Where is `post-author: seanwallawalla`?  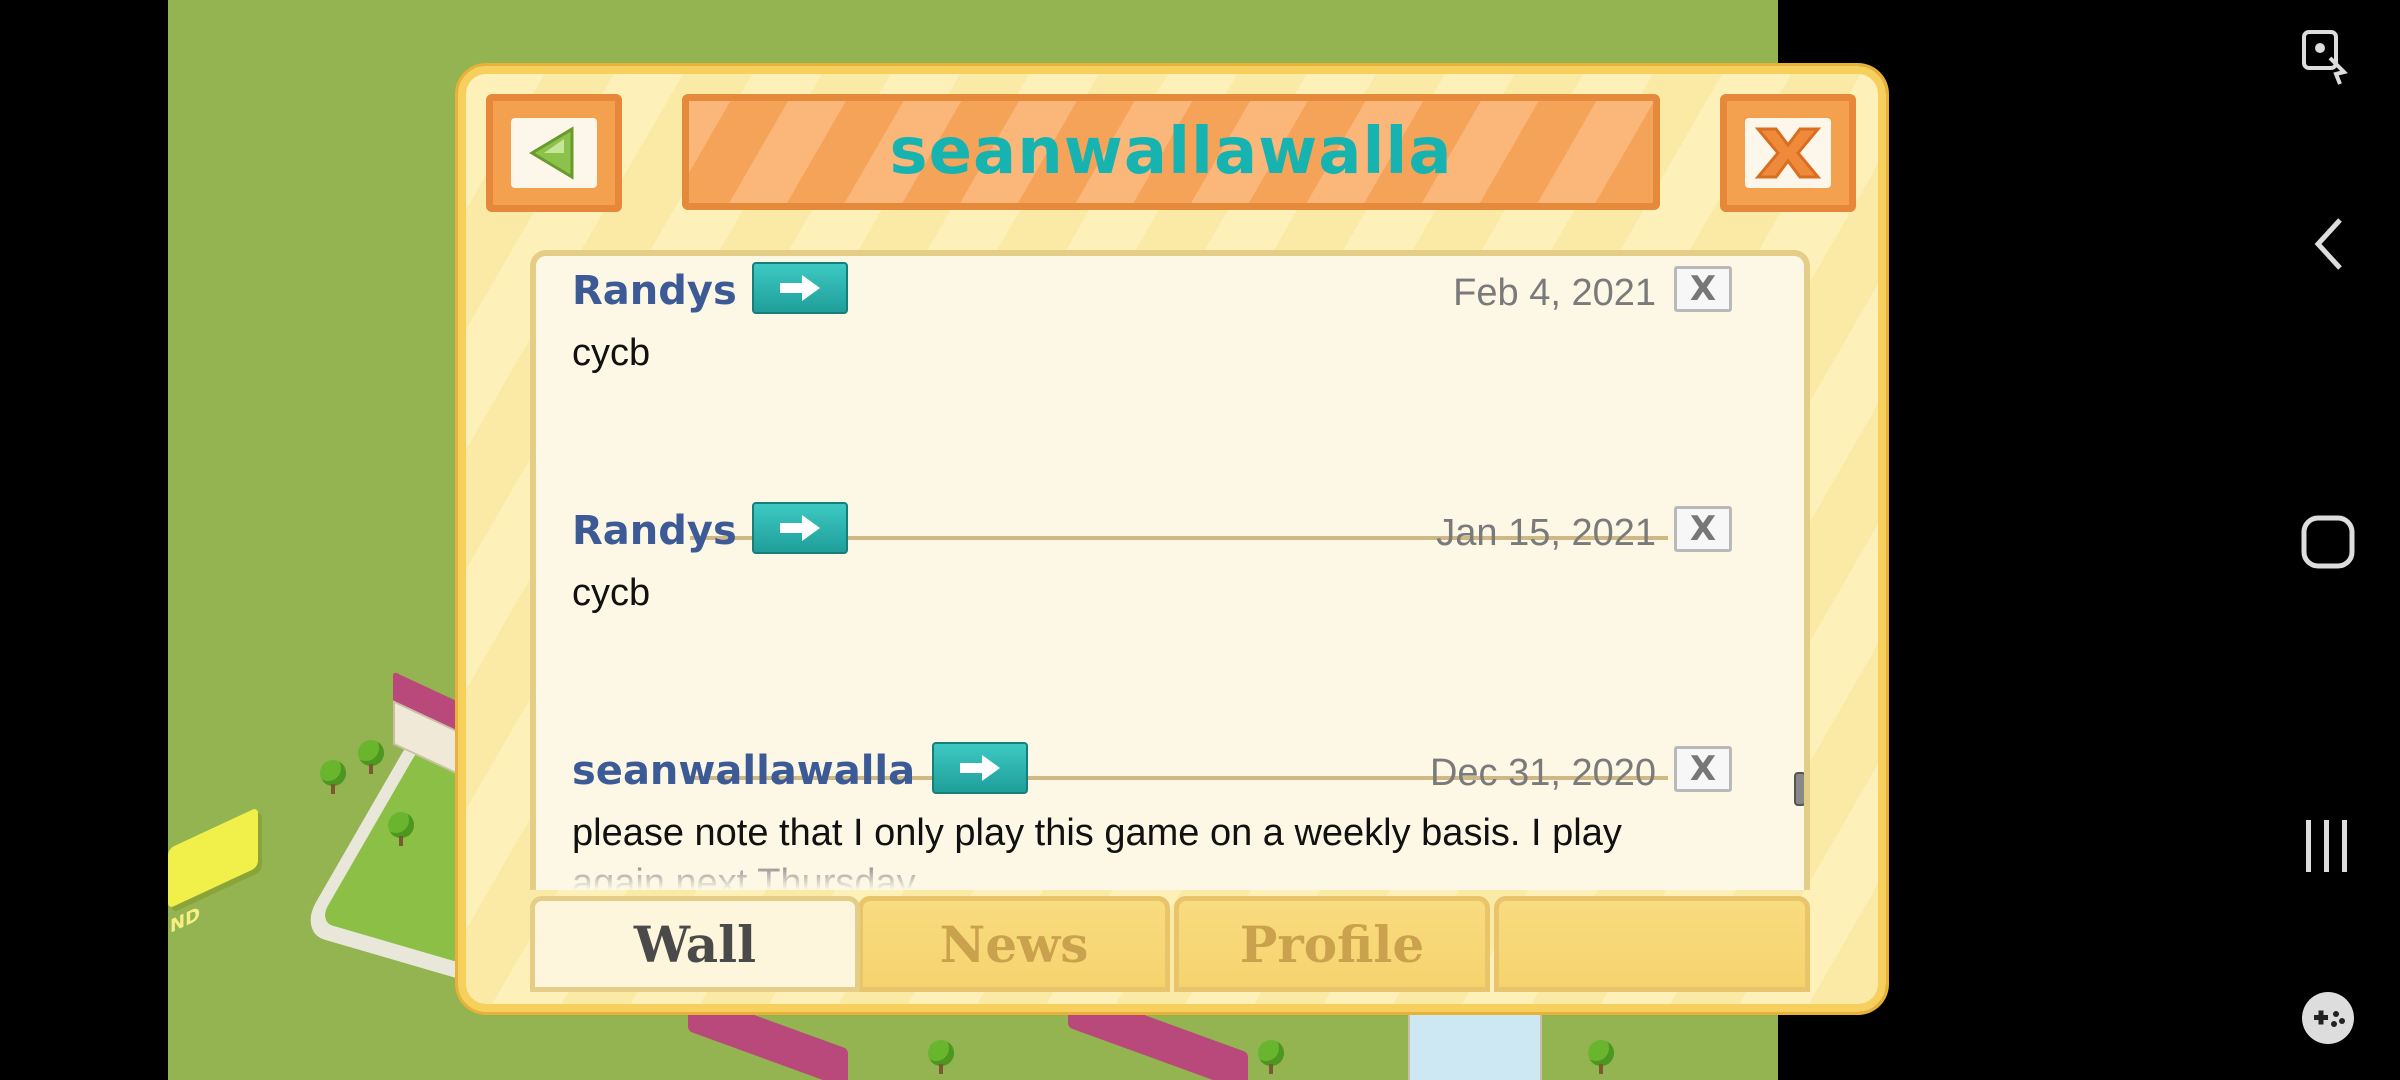
post-author: seanwallawalla is located at coordinates (743, 771).